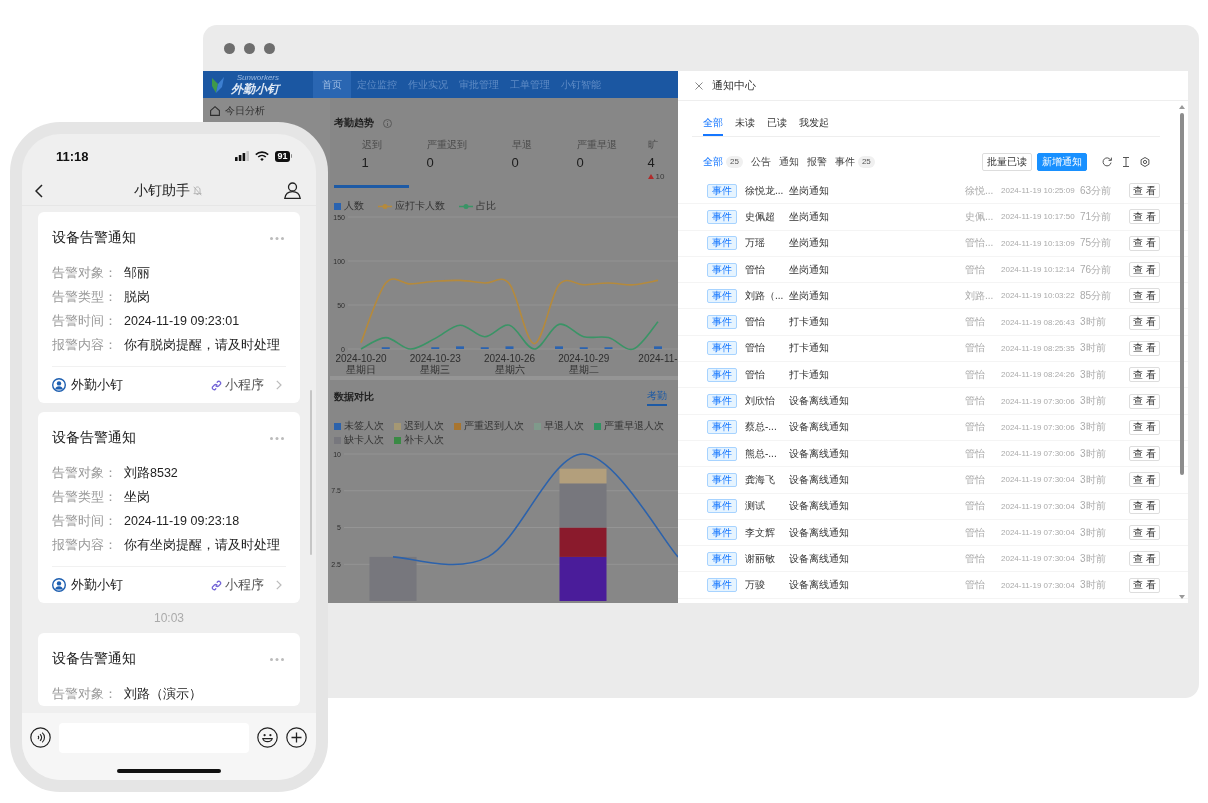 Image resolution: width=1208 pixels, height=803 pixels. What do you see at coordinates (1182, 107) in the screenshot?
I see `scroll-up-icon` at bounding box center [1182, 107].